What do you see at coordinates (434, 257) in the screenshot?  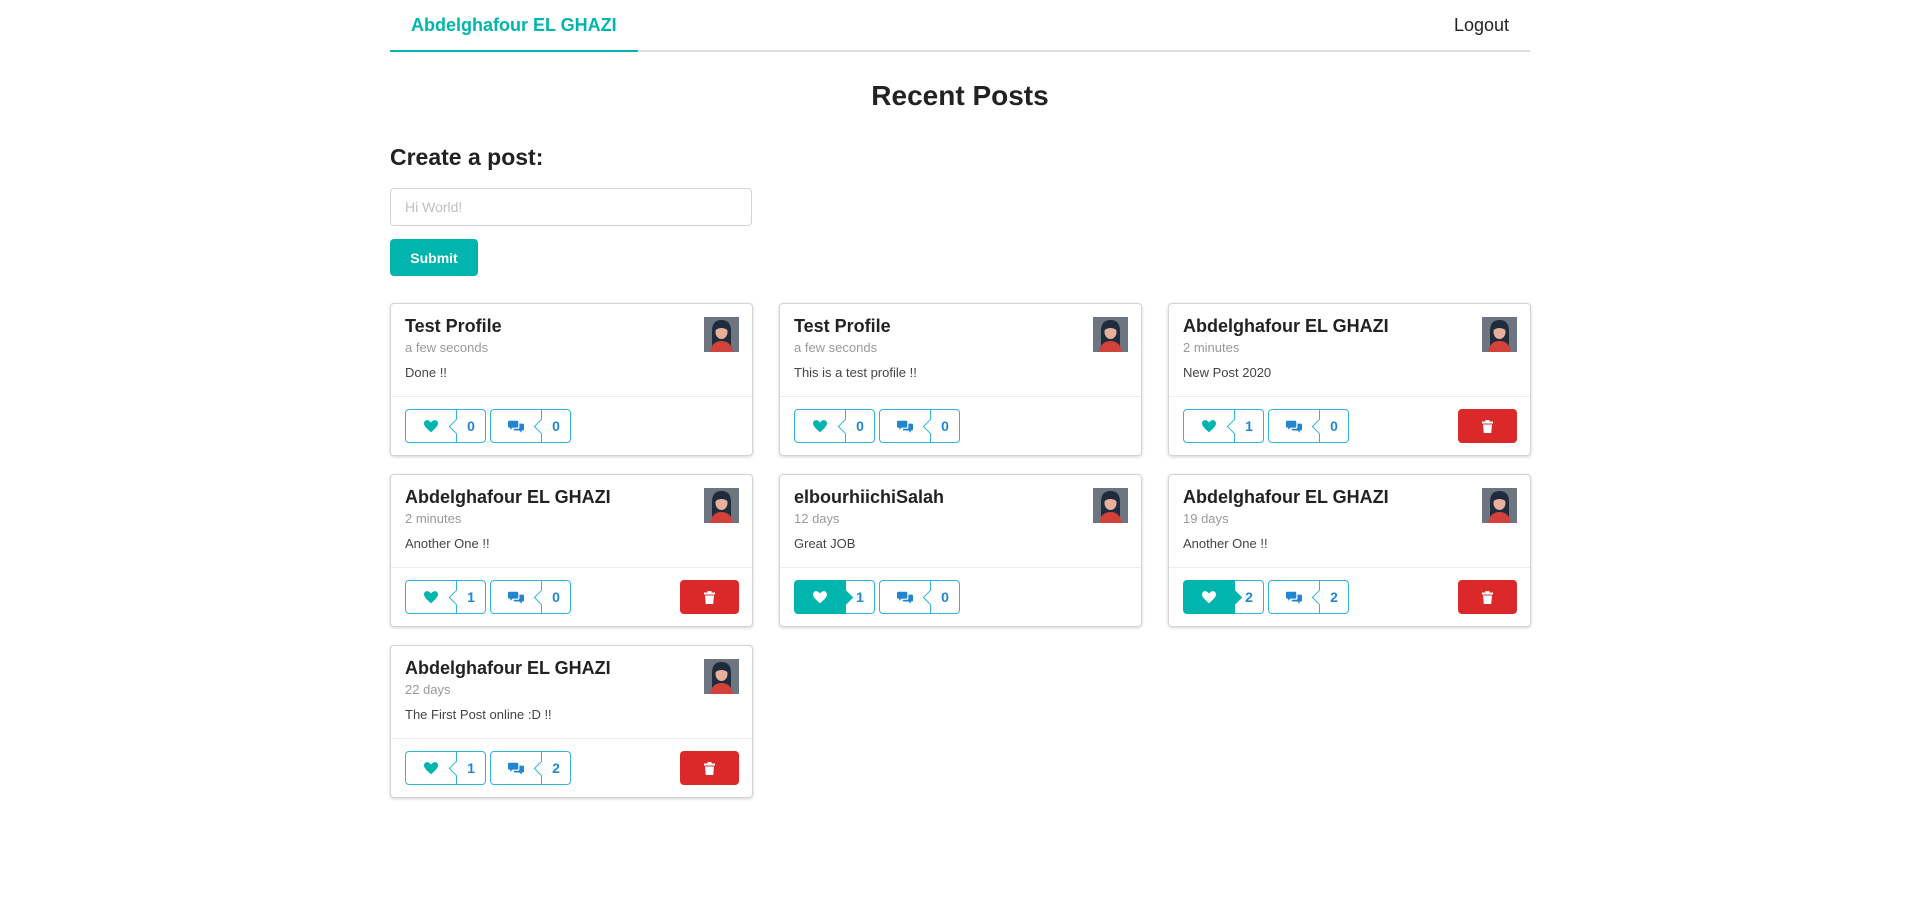 I see `submit-button: Submit` at bounding box center [434, 257].